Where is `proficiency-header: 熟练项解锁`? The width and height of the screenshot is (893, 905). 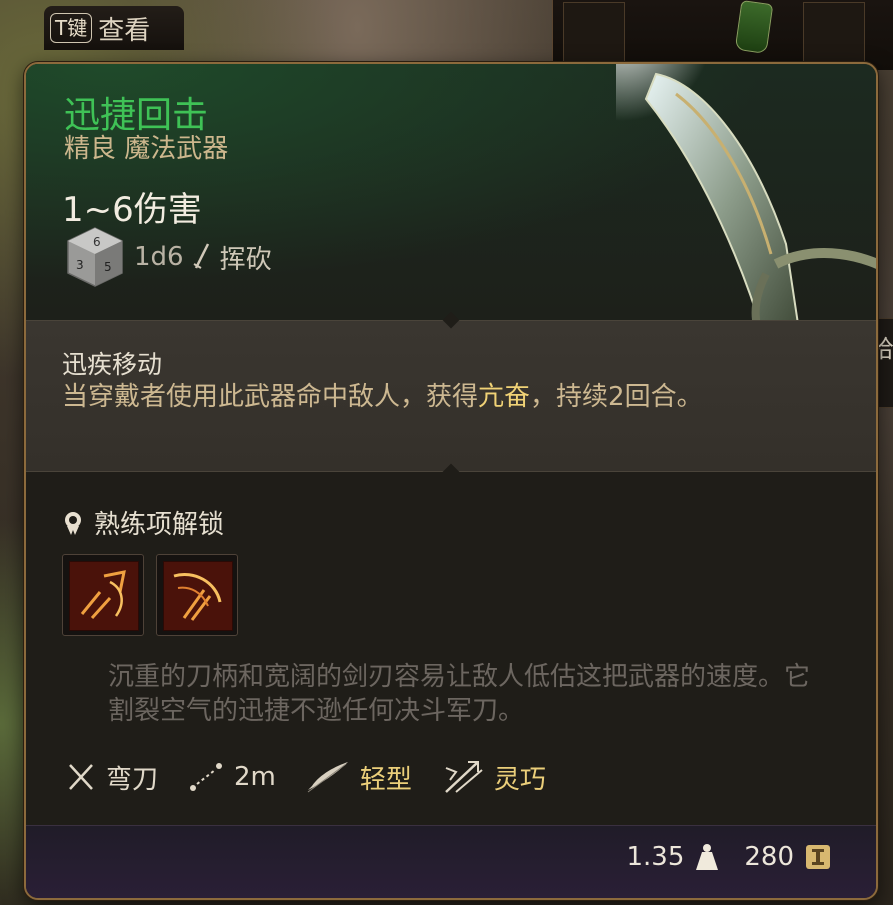
proficiency-header: 熟练项解锁 is located at coordinates (143, 522).